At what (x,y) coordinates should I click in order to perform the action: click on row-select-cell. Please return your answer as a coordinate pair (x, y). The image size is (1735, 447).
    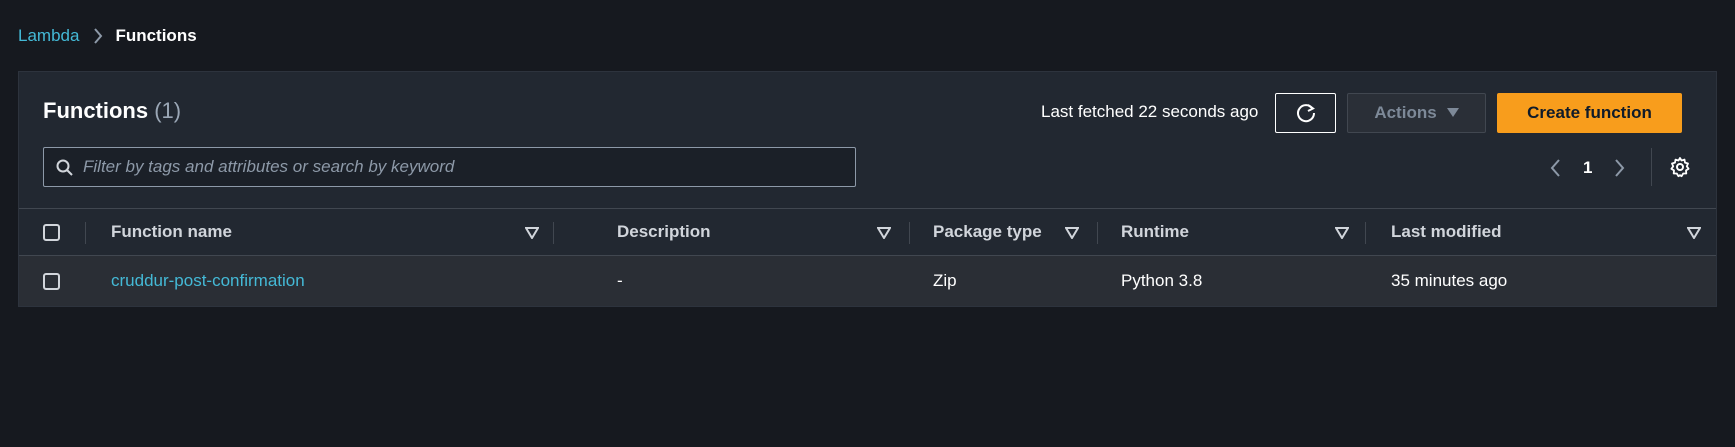
    Looking at the image, I should click on (51, 281).